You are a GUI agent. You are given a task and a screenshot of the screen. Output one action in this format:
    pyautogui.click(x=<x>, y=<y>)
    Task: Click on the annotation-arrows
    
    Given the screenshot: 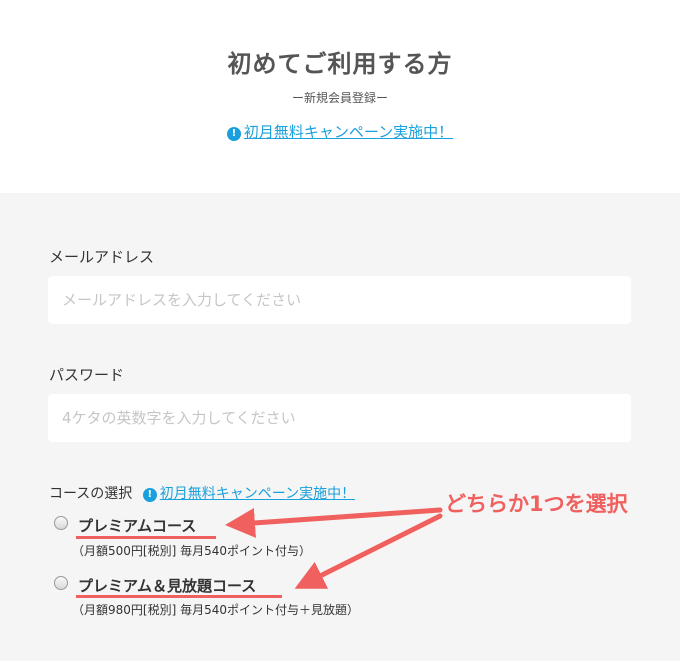 What is the action you would take?
    pyautogui.click(x=334, y=548)
    